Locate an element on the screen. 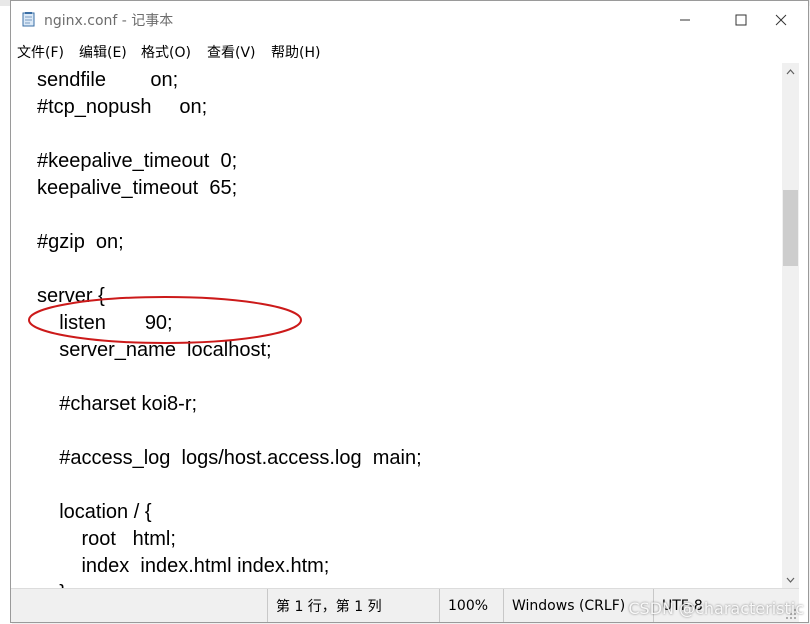 This screenshot has width=810, height=624. status-zoom: 100% is located at coordinates (471, 605).